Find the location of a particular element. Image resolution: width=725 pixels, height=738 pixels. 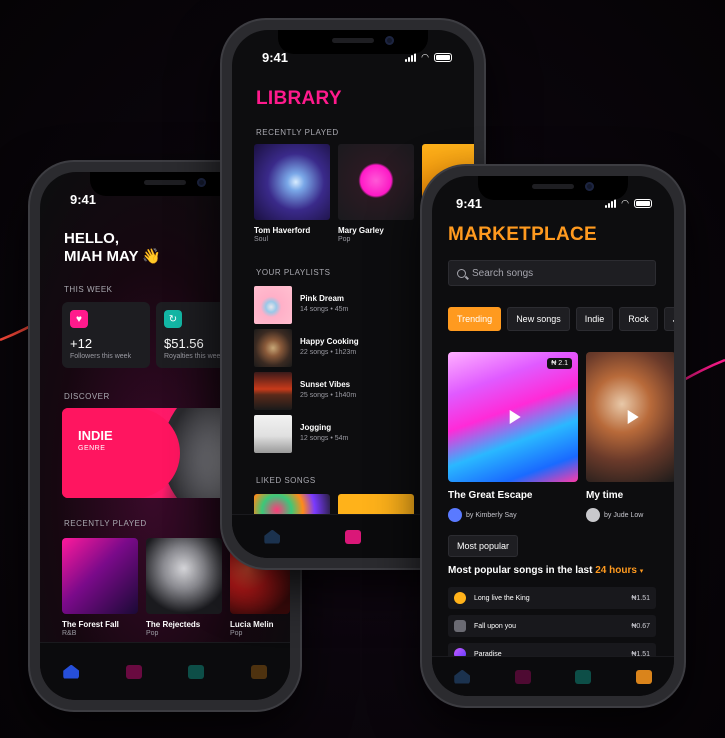

cover-mary-garley is located at coordinates (376, 182).